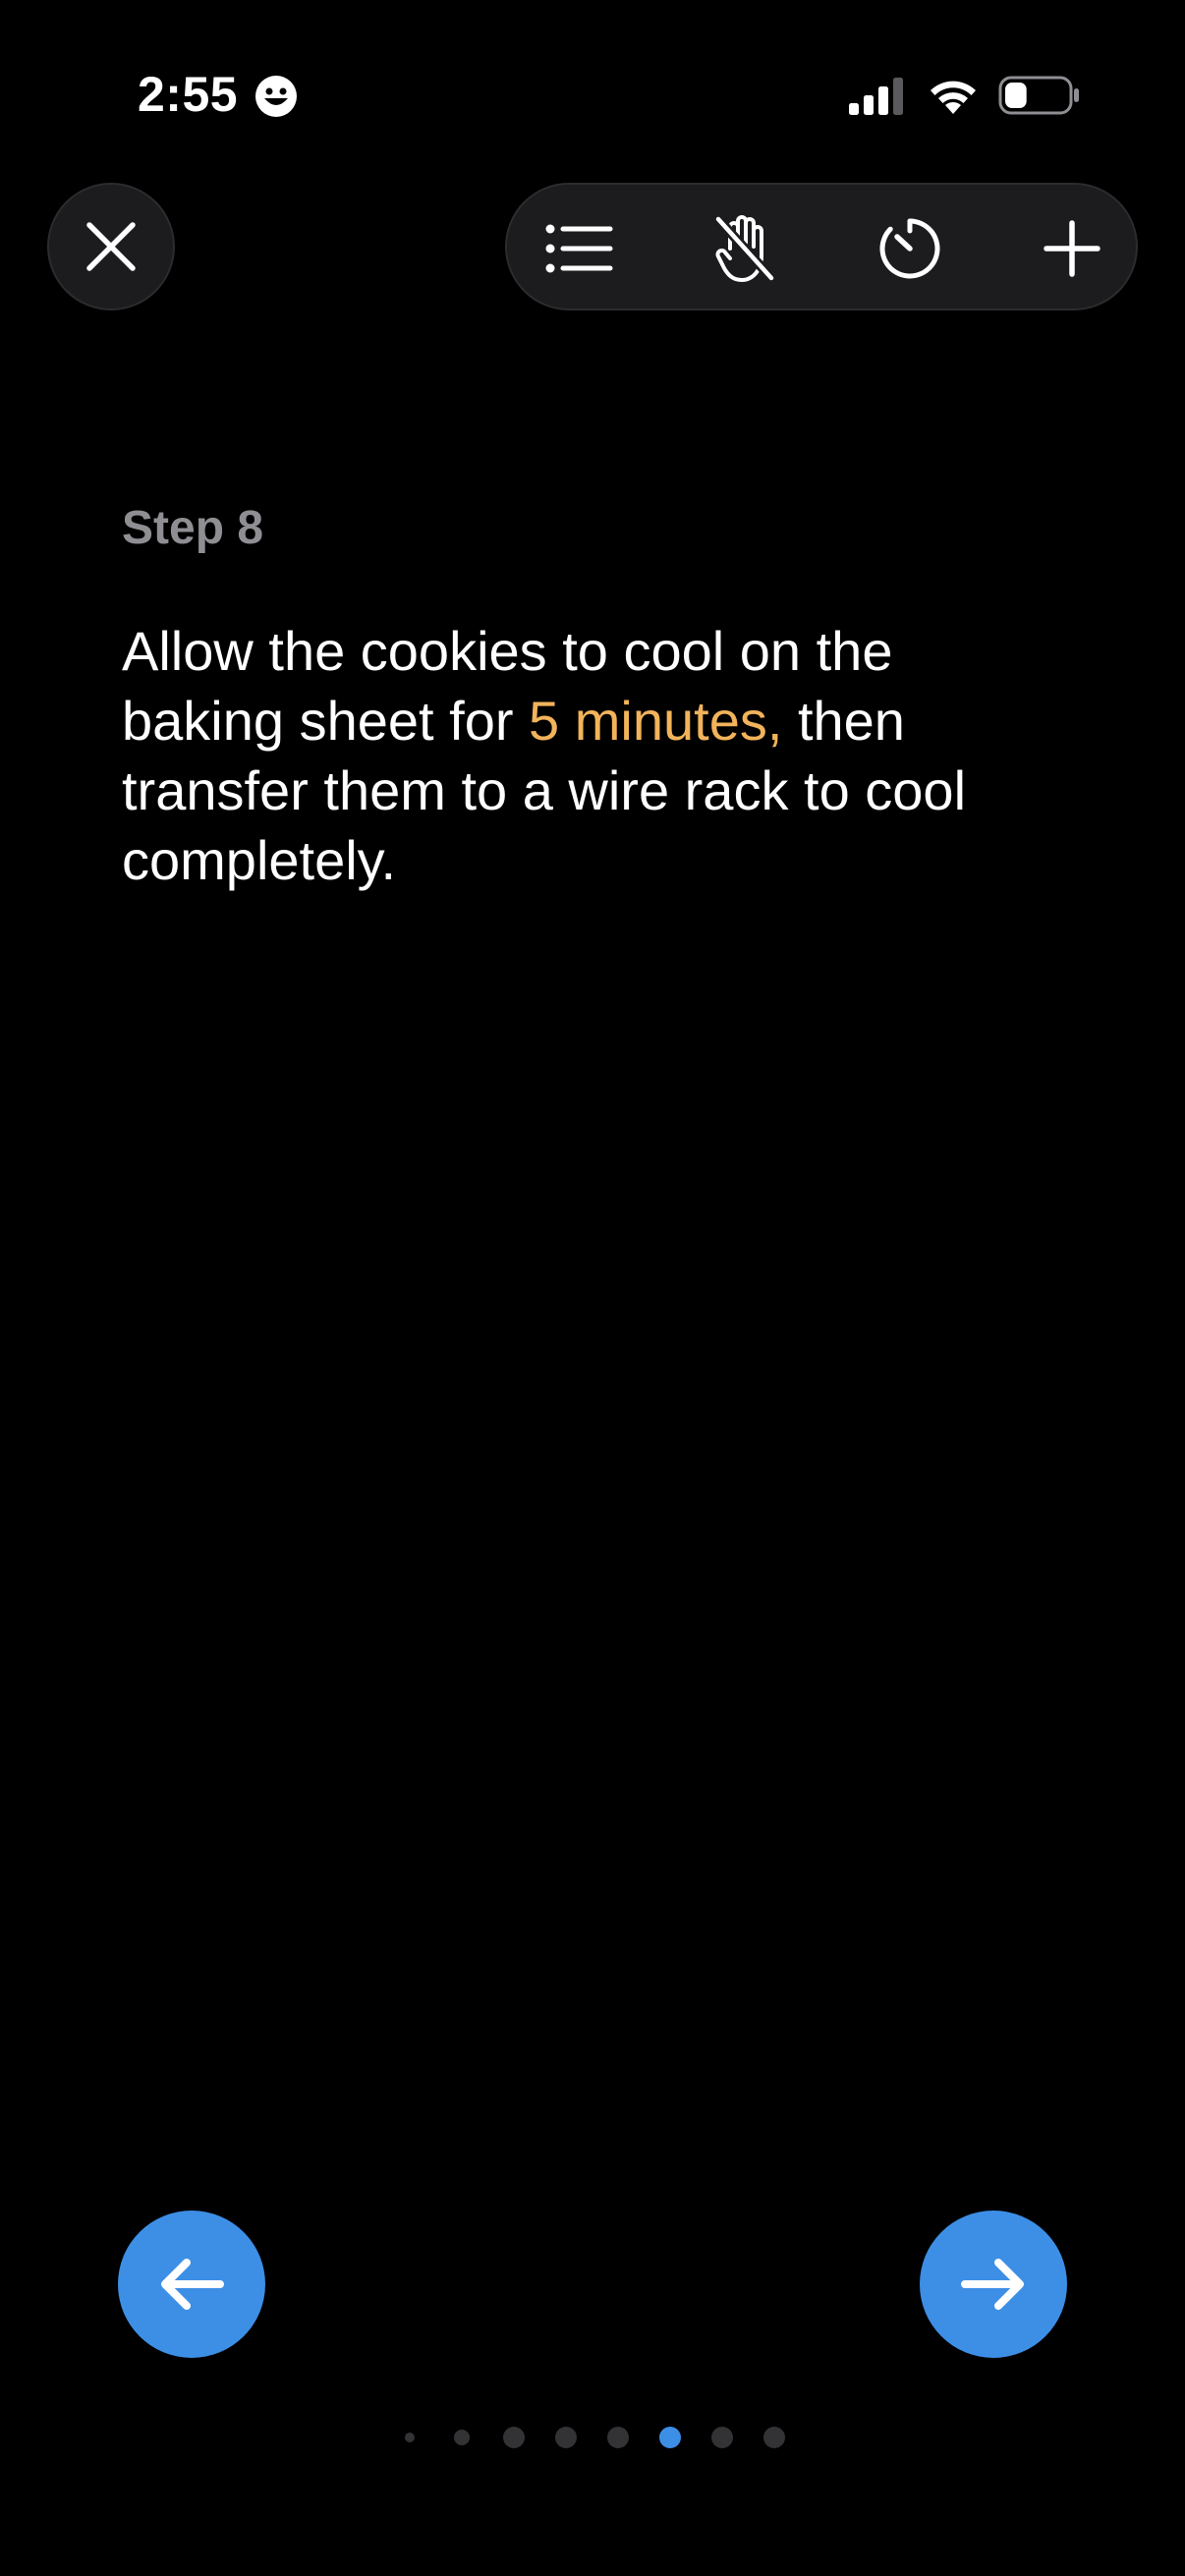 This screenshot has height=2576, width=1185. I want to click on plus-icon, so click(1072, 248).